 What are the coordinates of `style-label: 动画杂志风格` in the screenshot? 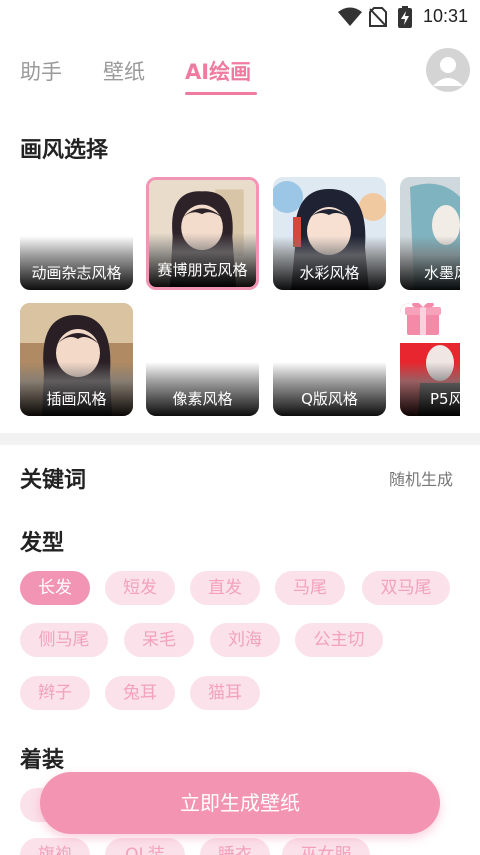 It's located at (76, 273).